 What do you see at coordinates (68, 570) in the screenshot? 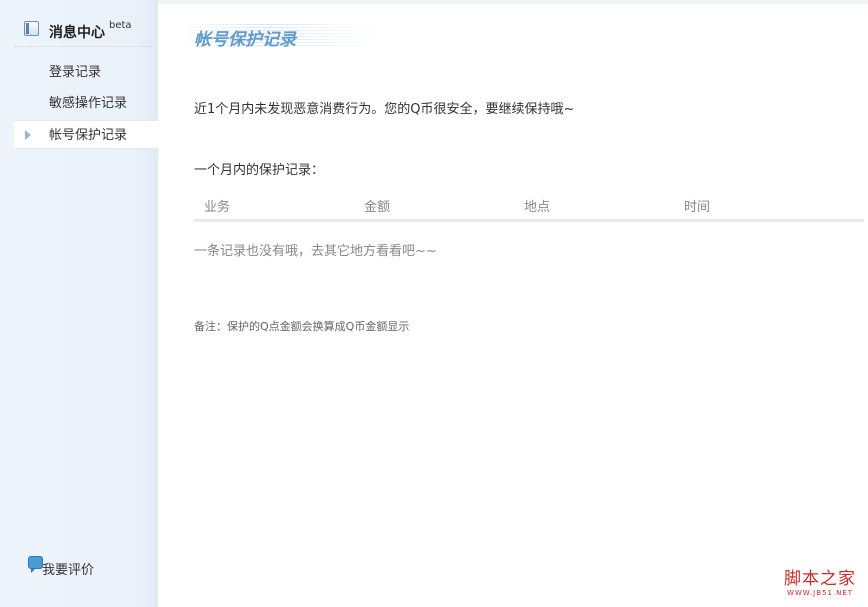
I see `feedback-label: 我要评价` at bounding box center [68, 570].